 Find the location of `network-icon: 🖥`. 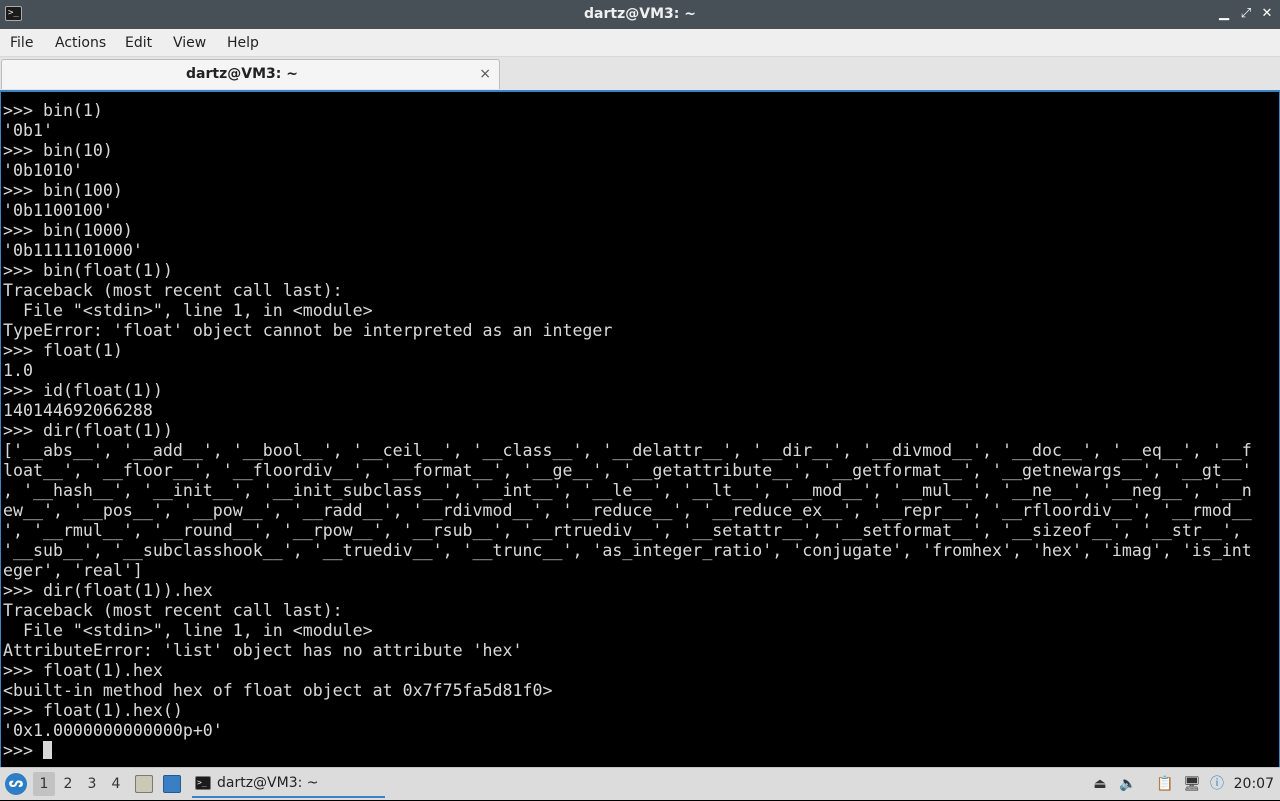

network-icon: 🖥 is located at coordinates (1192, 784).